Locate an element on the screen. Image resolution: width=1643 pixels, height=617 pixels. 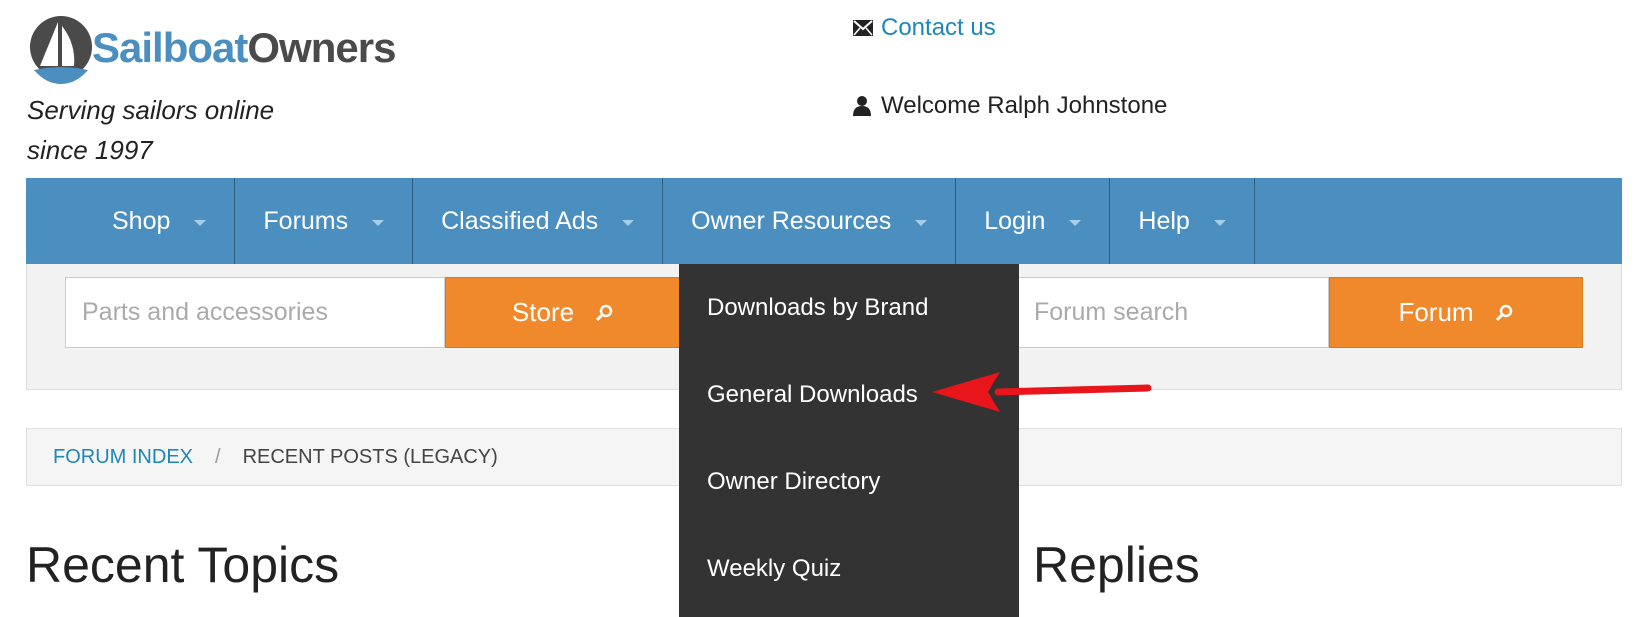
breadcrumb-forum-index-link: FORUM INDEX is located at coordinates (123, 457).